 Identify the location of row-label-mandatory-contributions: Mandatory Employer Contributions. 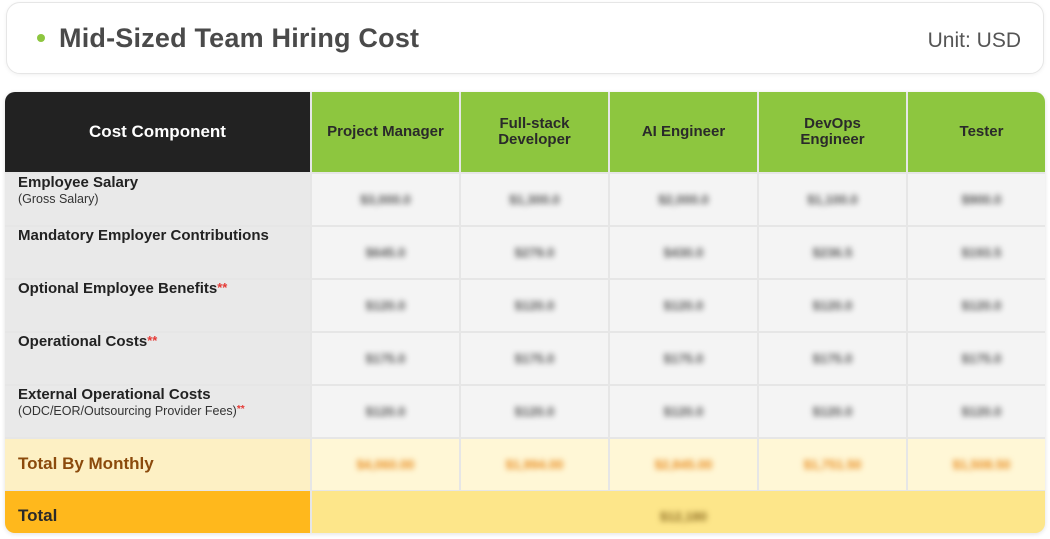
(157, 252).